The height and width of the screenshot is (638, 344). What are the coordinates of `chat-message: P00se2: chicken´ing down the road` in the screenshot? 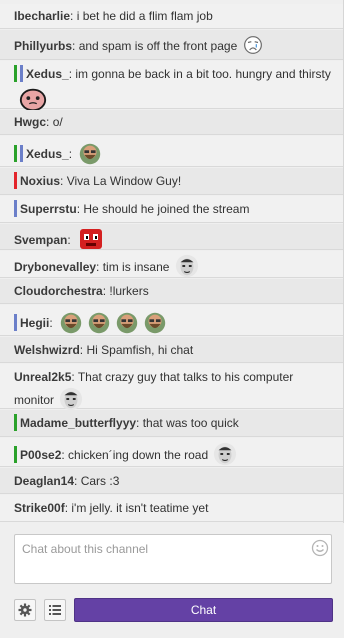 It's located at (171, 452).